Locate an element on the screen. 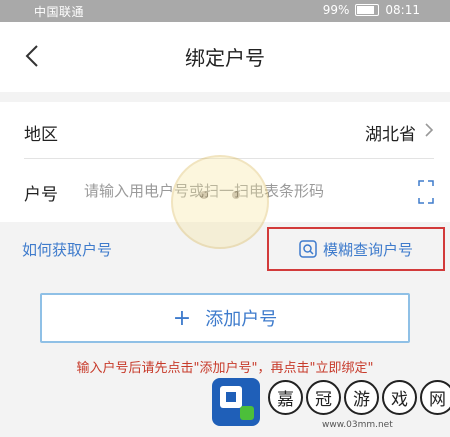 This screenshot has height=437, width=450. account-label: 户号 is located at coordinates (41, 195).